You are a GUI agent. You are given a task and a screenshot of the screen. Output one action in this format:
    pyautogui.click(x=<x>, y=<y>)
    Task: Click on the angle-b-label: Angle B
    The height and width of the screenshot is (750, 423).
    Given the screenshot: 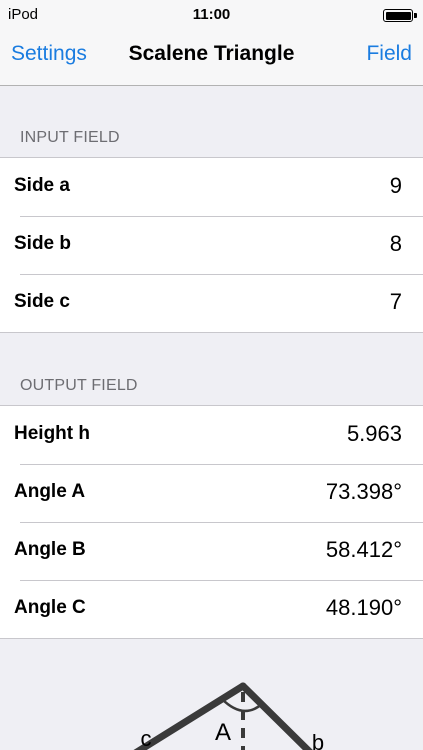 What is the action you would take?
    pyautogui.click(x=50, y=549)
    